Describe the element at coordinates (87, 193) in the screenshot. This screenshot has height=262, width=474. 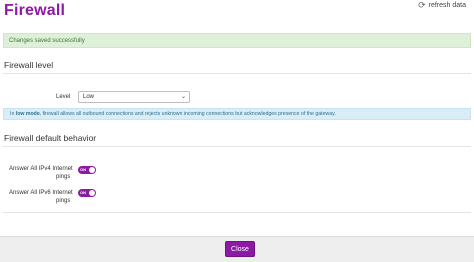
I see `ipv6-pings-toggle: ON` at that location.